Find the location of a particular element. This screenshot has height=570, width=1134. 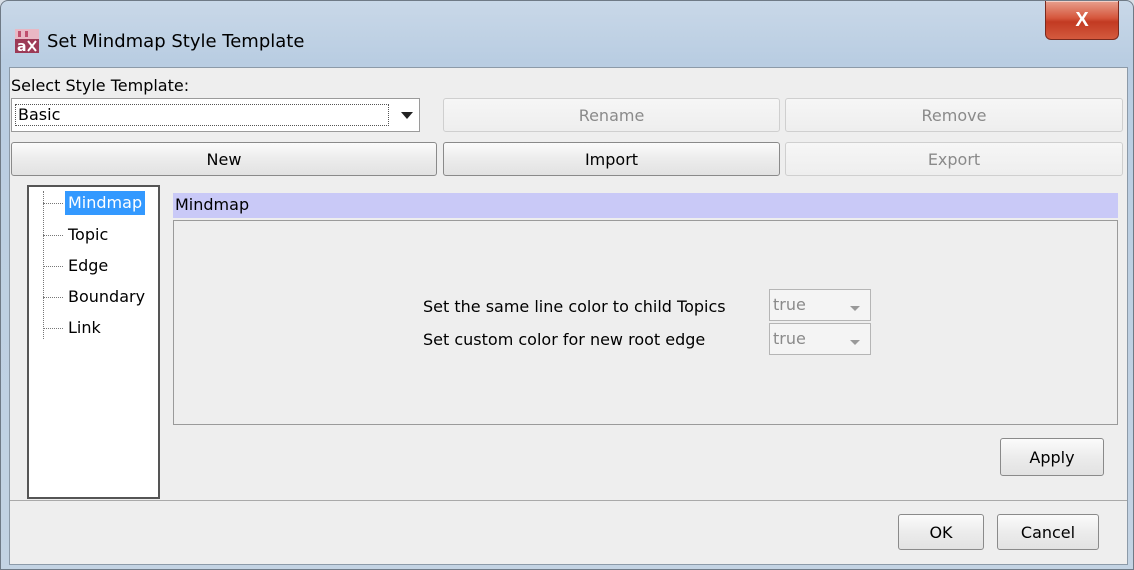

close-icon: X is located at coordinates (1082, 19).